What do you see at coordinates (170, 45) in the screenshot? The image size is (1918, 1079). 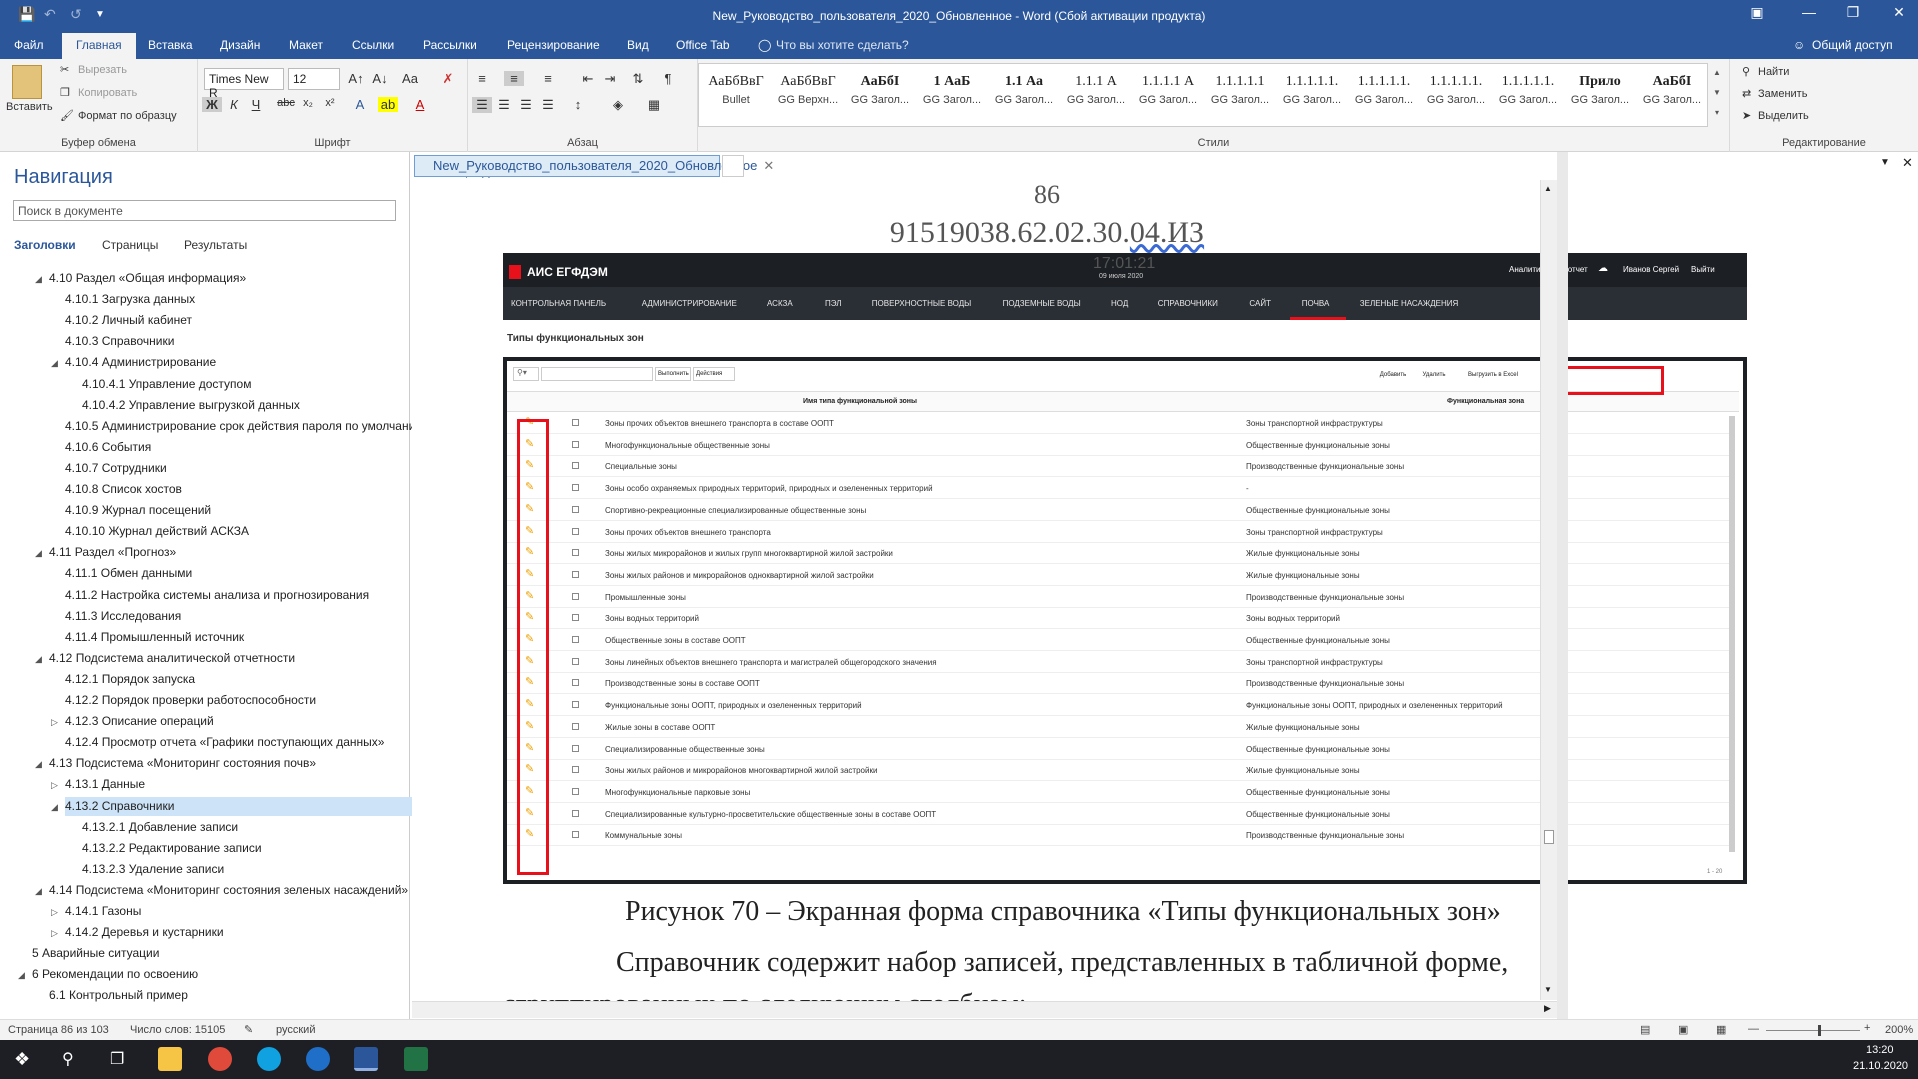 I see `tab-insert: Вставка` at bounding box center [170, 45].